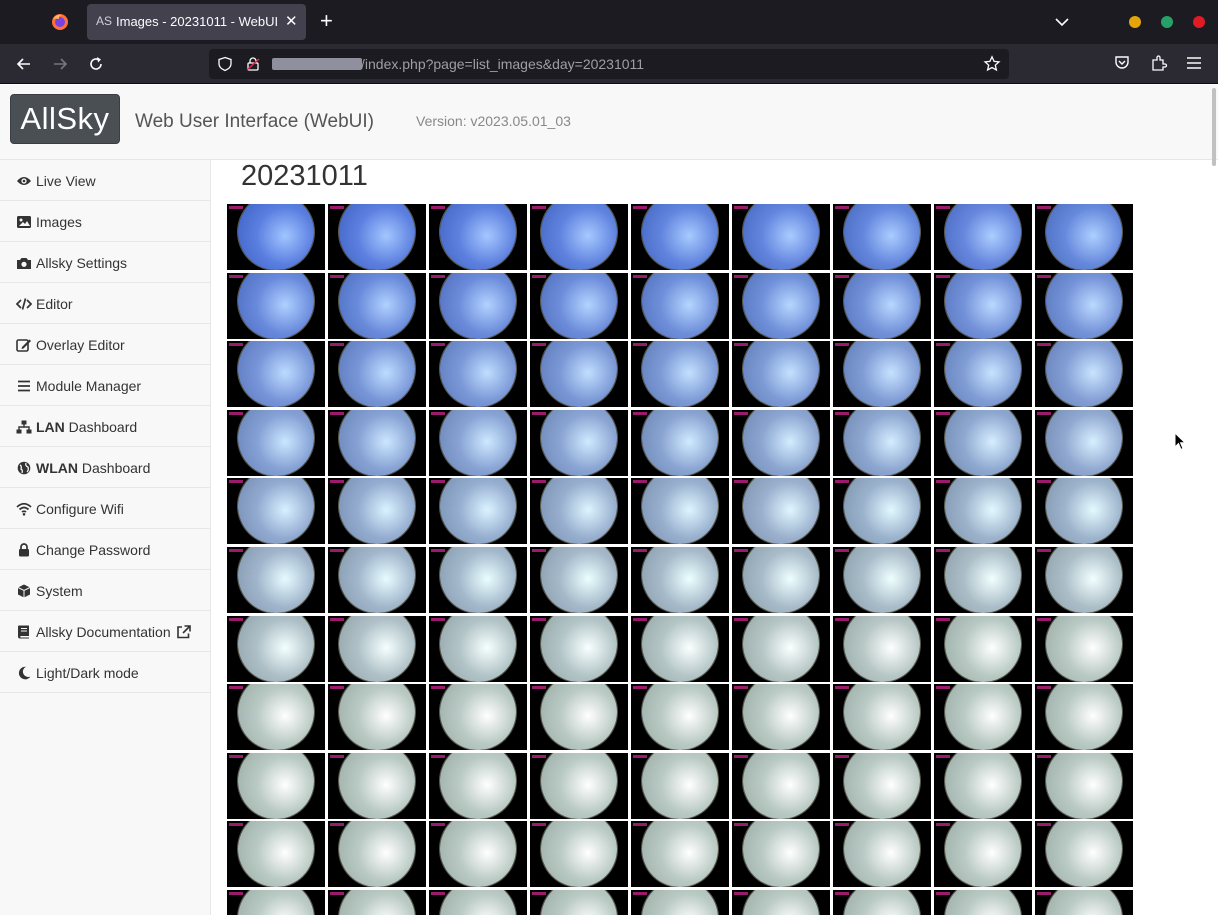 This screenshot has height=915, width=1218. I want to click on sidebar-item-live-view: Live View, so click(105, 180).